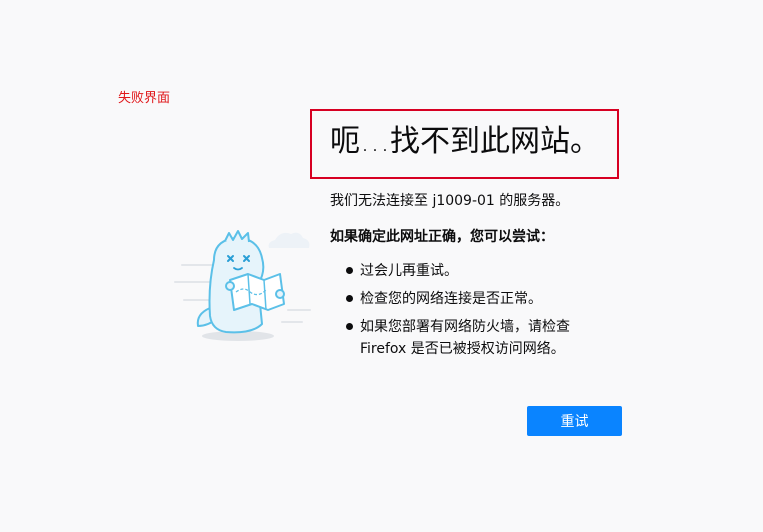 The width and height of the screenshot is (763, 532). Describe the element at coordinates (450, 201) in the screenshot. I see `error-description: 我们无法连接至 j1009-01 的服务器。` at that location.